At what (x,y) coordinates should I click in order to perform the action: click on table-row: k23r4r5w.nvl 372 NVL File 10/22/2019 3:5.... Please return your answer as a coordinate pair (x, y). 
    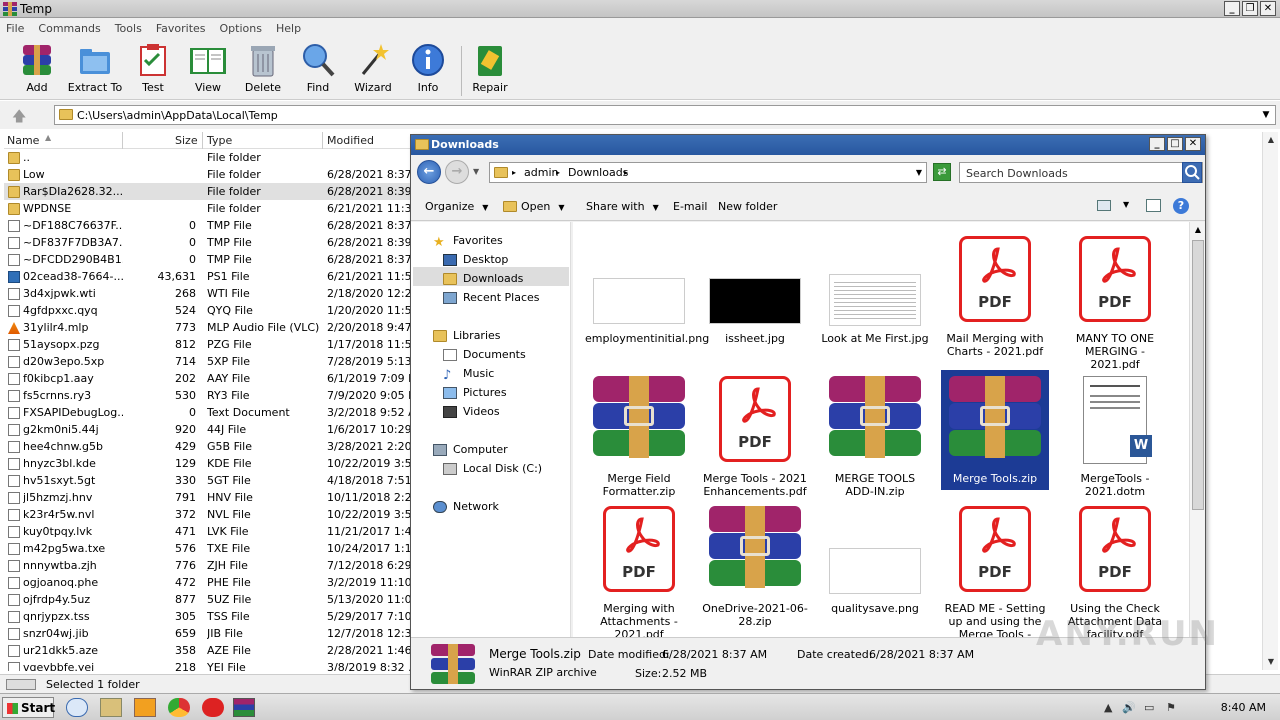
    Looking at the image, I should click on (207, 514).